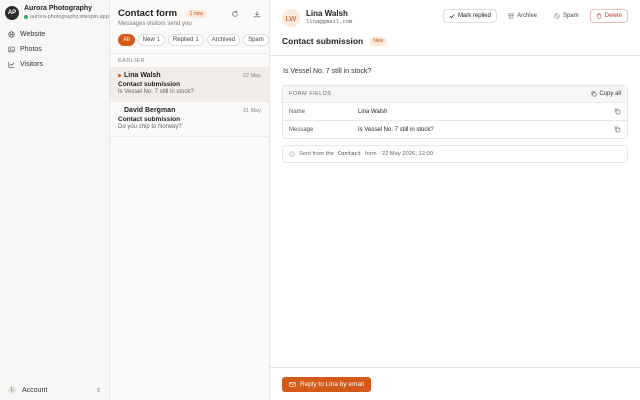 This screenshot has height=400, width=640. Describe the element at coordinates (142, 75) in the screenshot. I see `message-sender: Lina Walsh` at that location.